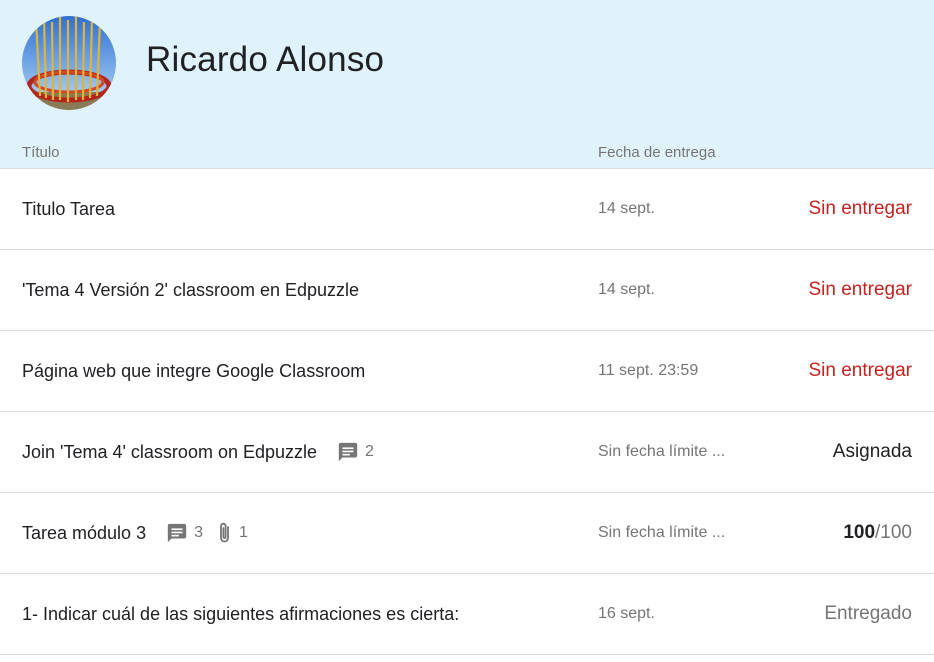  Describe the element at coordinates (232, 533) in the screenshot. I see `attachment-count: 1` at that location.